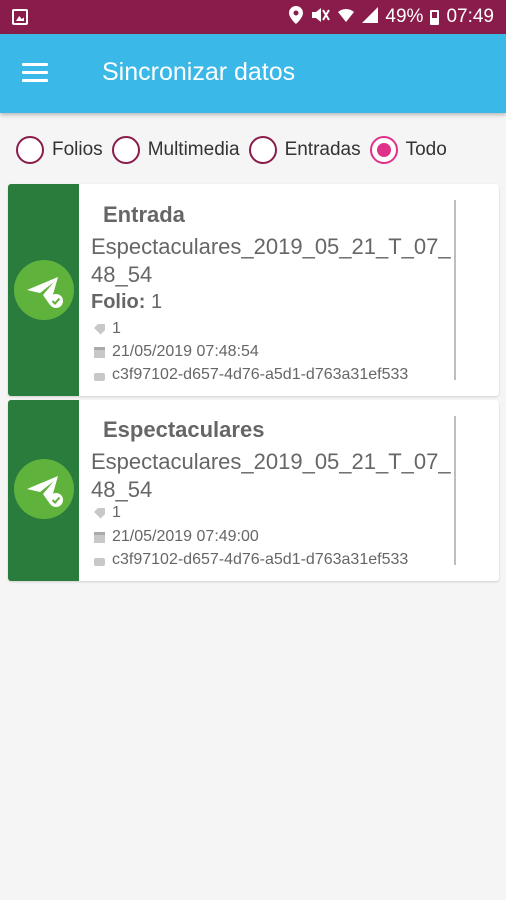 This screenshot has width=506, height=900. I want to click on location-icon, so click(296, 17).